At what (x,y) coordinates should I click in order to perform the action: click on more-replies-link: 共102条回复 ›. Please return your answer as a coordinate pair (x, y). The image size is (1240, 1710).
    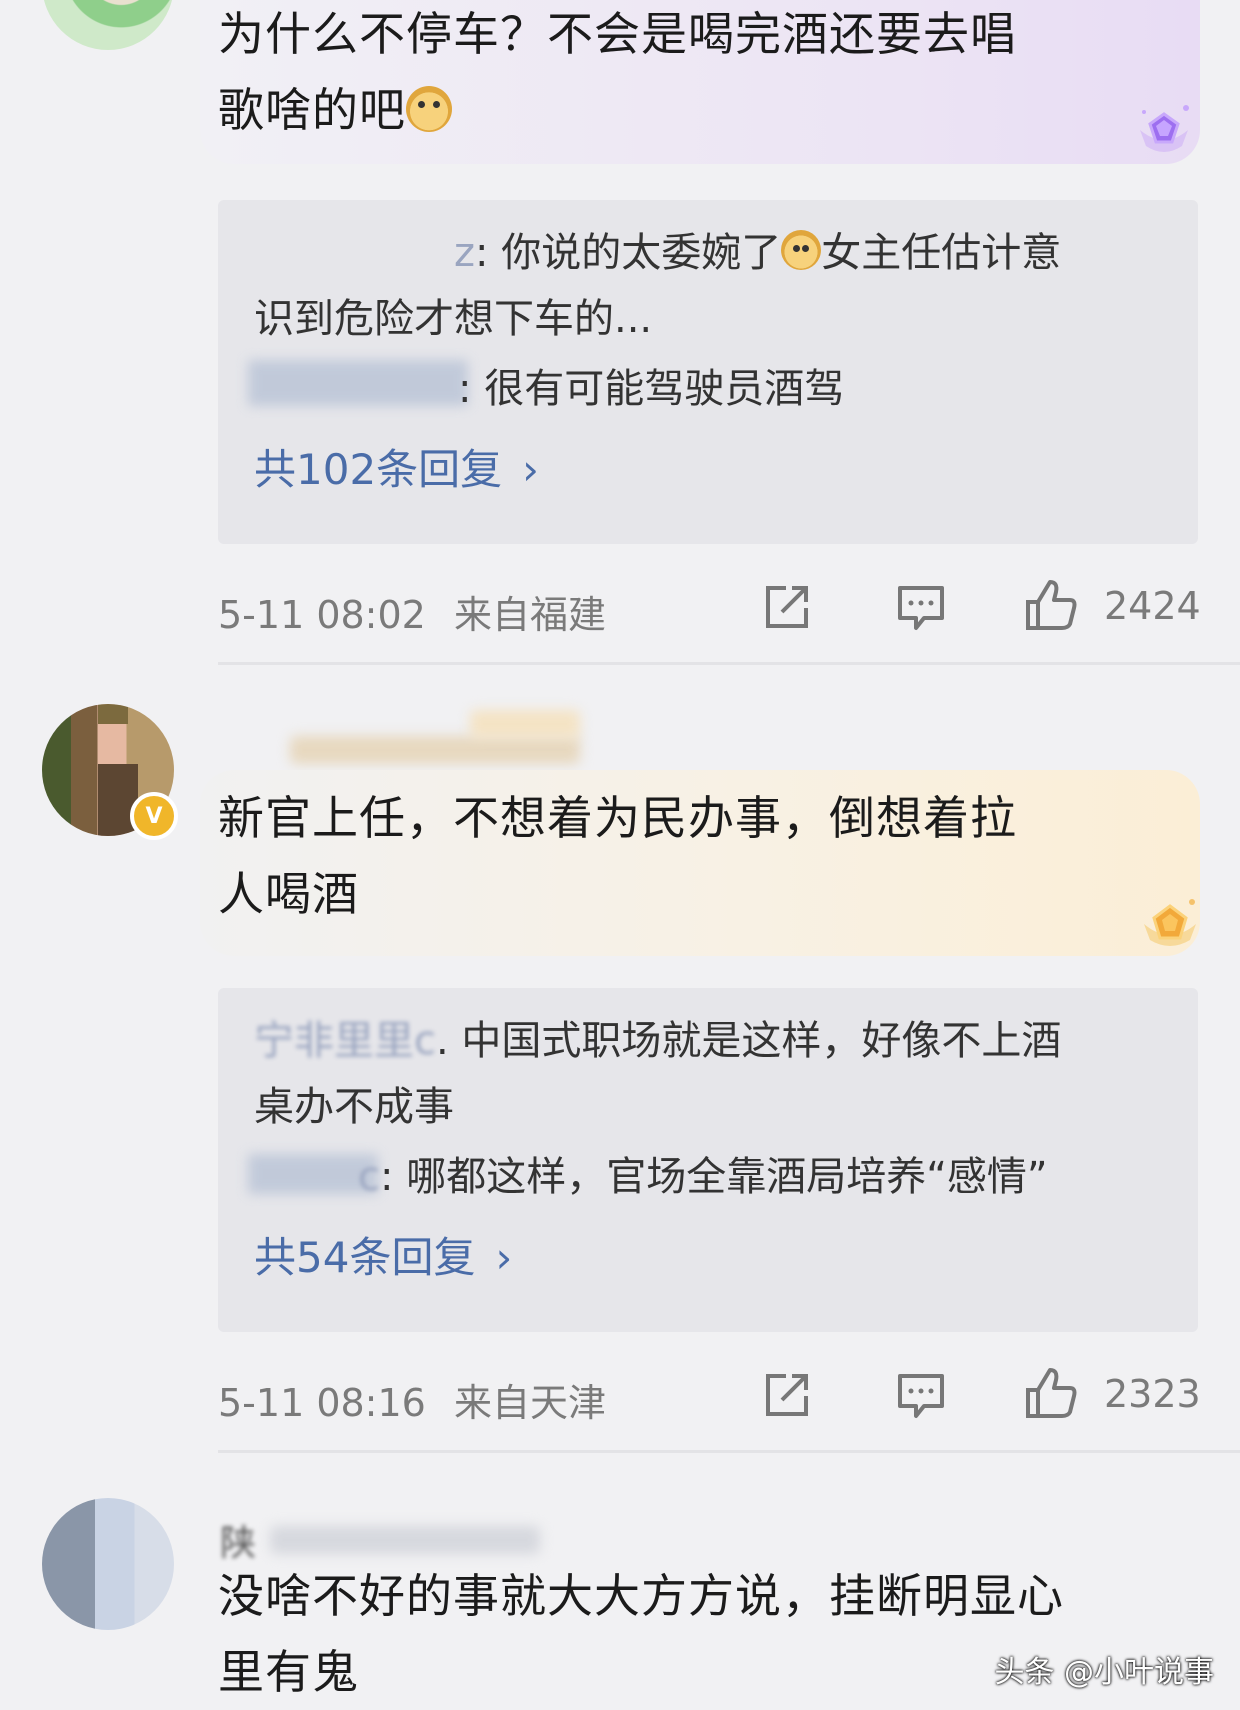
    Looking at the image, I should click on (396, 466).